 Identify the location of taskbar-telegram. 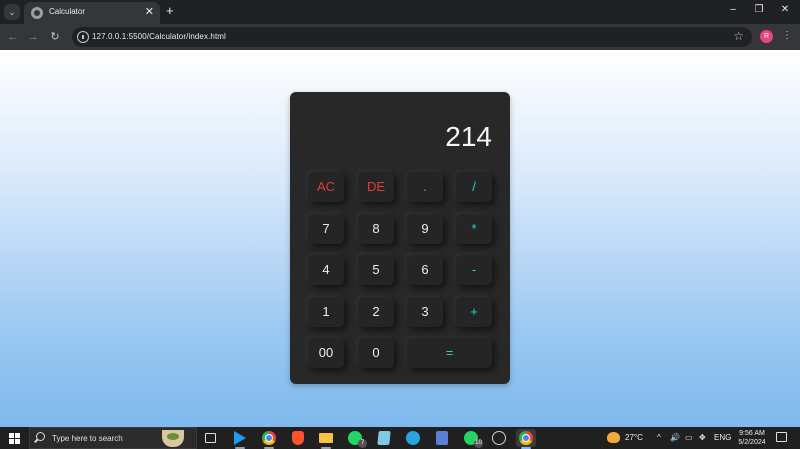
(413, 438).